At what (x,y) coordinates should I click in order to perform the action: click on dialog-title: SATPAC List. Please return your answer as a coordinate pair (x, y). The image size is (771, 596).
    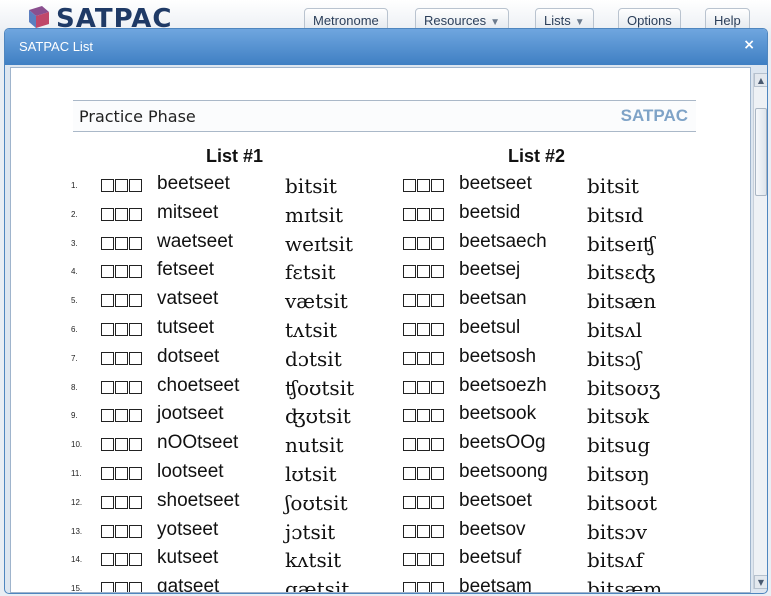
    Looking at the image, I should click on (56, 46).